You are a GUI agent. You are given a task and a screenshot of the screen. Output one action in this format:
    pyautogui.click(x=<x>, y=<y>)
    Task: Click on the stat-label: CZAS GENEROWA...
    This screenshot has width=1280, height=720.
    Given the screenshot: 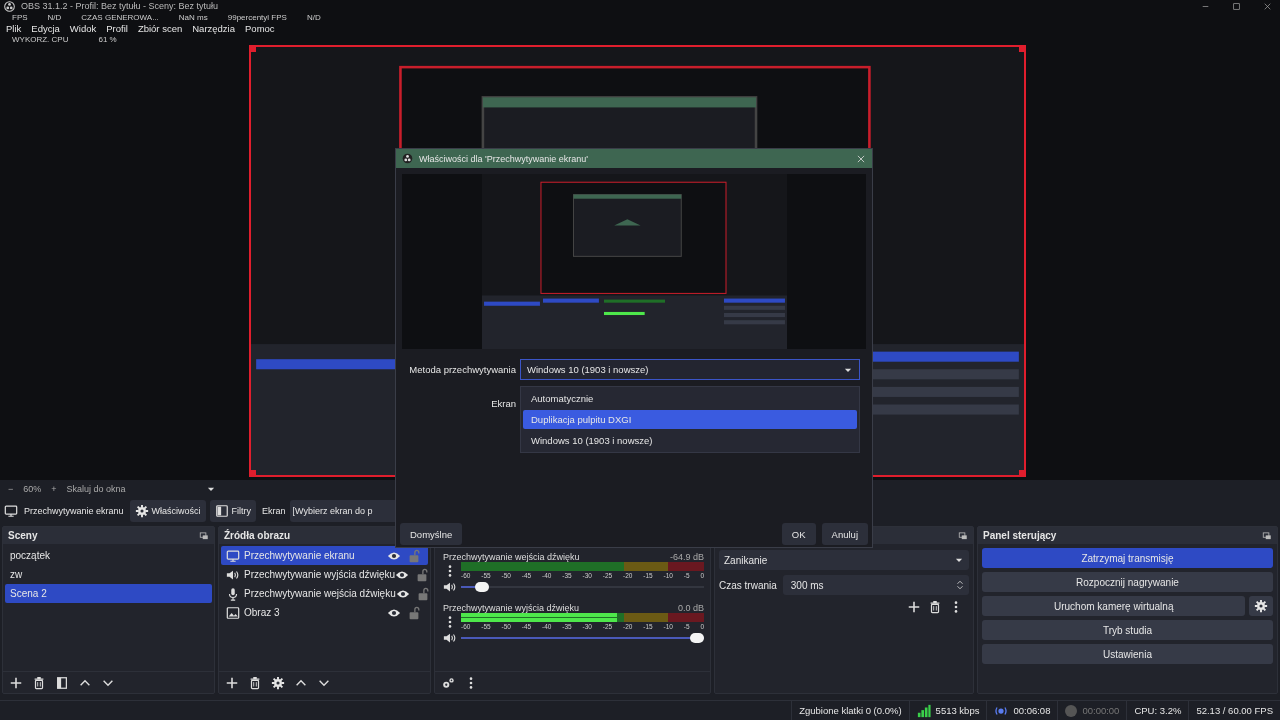 What is the action you would take?
    pyautogui.click(x=120, y=17)
    